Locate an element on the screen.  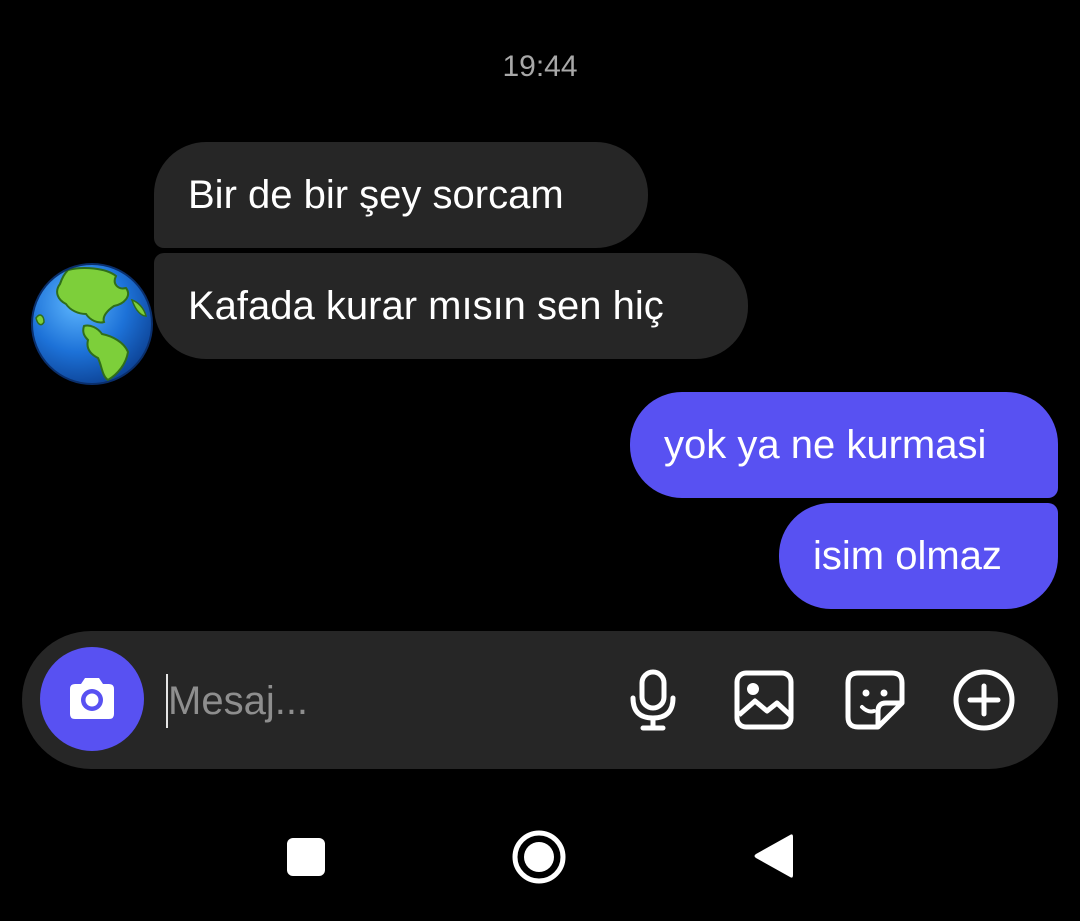
home-button is located at coordinates (539, 859).